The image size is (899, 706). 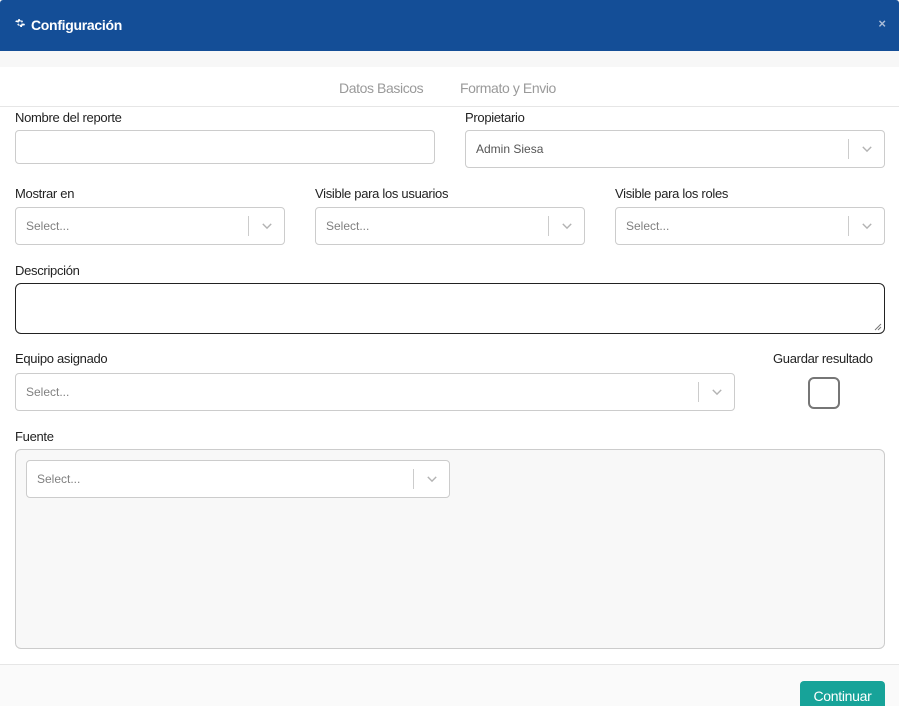 What do you see at coordinates (21, 25) in the screenshot?
I see `gear-icon` at bounding box center [21, 25].